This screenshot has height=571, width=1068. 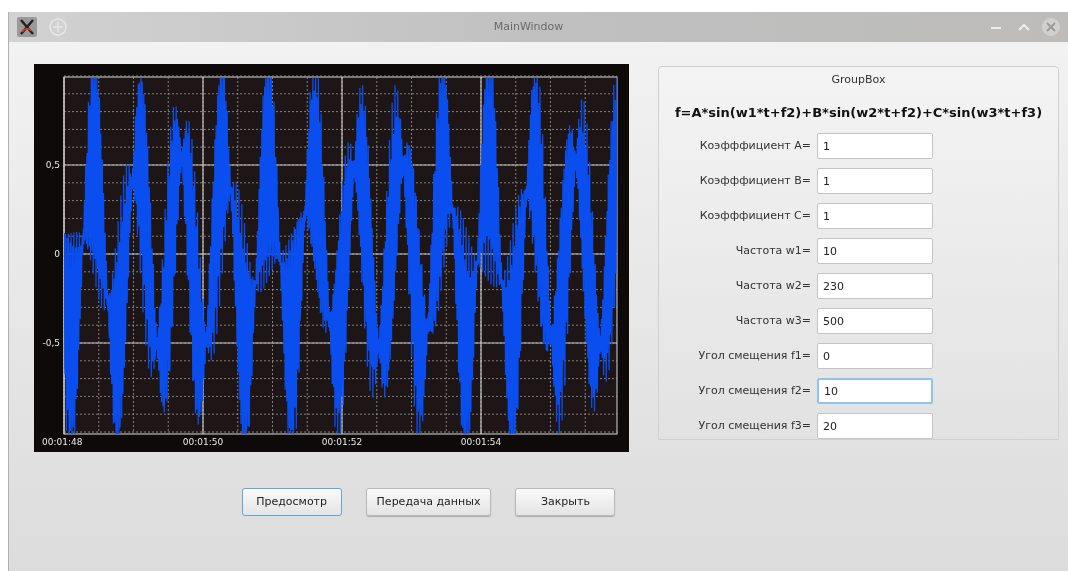 I want to click on input-field: 230, so click(x=875, y=286).